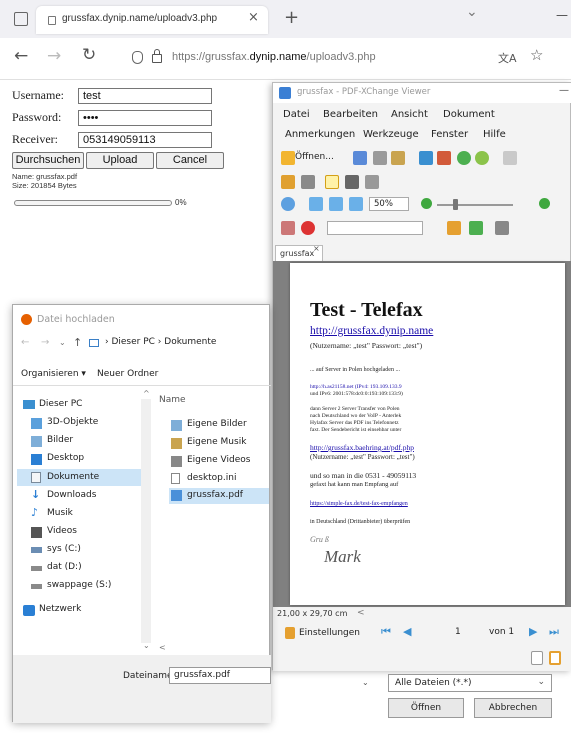 This screenshot has width=571, height=734. What do you see at coordinates (86, 496) in the screenshot?
I see `nav-item-downloads: ↓ Downloads` at bounding box center [86, 496].